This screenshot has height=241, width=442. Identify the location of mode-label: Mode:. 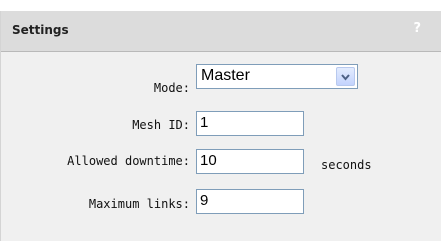
(171, 88).